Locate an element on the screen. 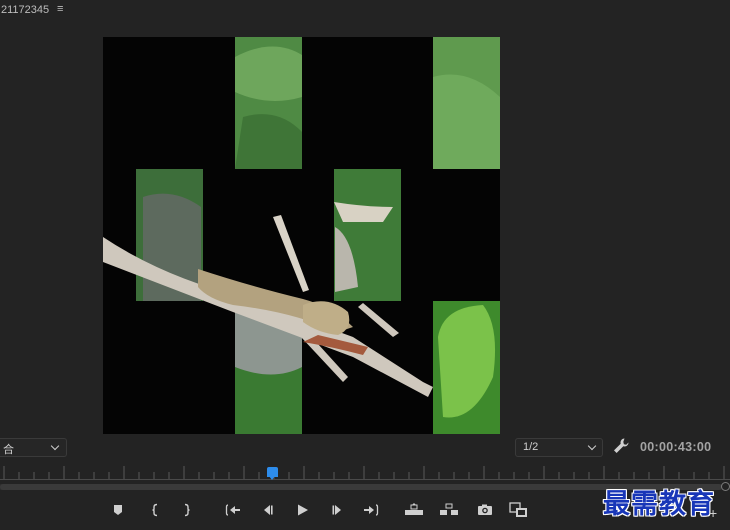 The width and height of the screenshot is (730, 530). lift-button is located at coordinates (414, 510).